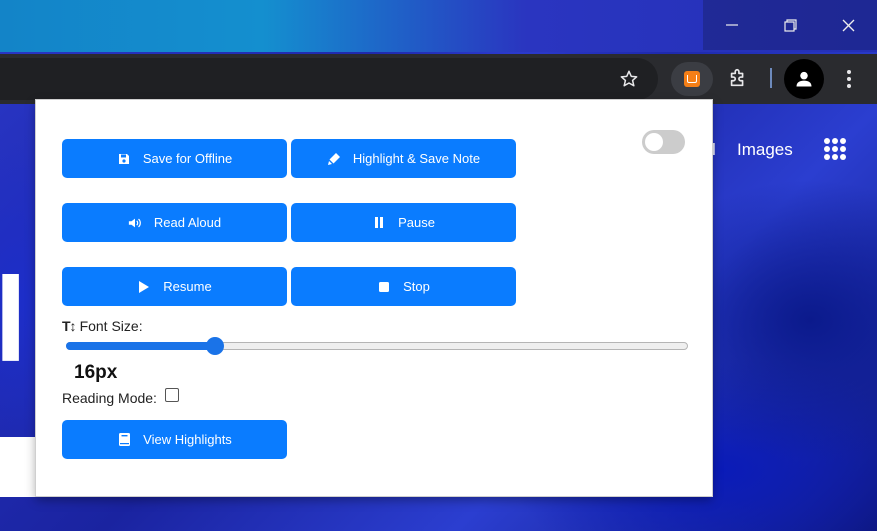 The width and height of the screenshot is (877, 531). I want to click on save-offline-label: Save for Offline, so click(187, 158).